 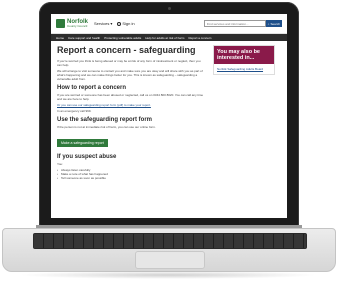 I want to click on search-button-label: Search, so click(x=275, y=23).